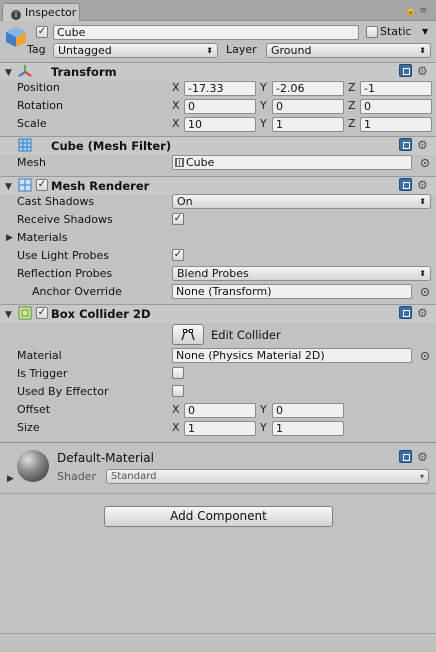 Image resolution: width=436 pixels, height=652 pixels. What do you see at coordinates (396, 88) in the screenshot?
I see `position-z-field: -1` at bounding box center [396, 88].